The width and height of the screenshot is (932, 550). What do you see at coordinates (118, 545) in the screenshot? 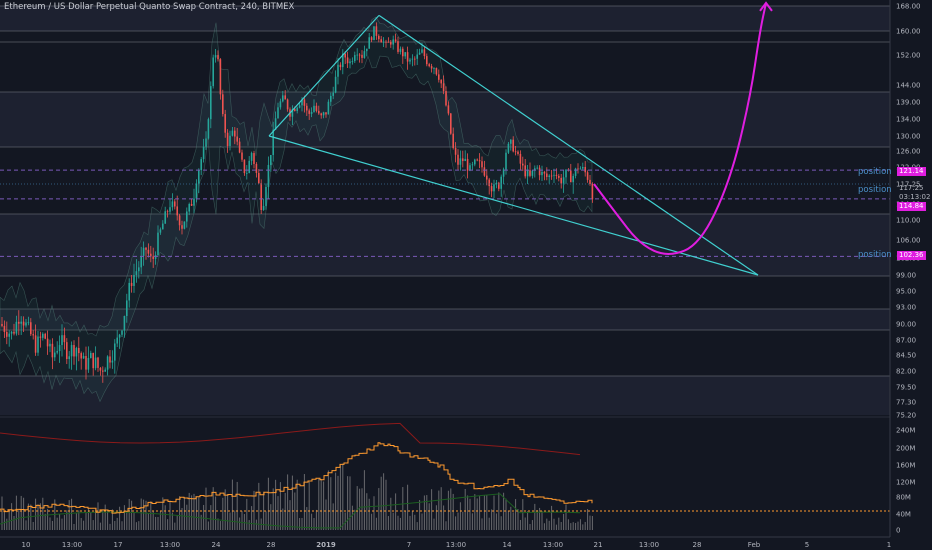
I see `time-tick-label: 17` at bounding box center [118, 545].